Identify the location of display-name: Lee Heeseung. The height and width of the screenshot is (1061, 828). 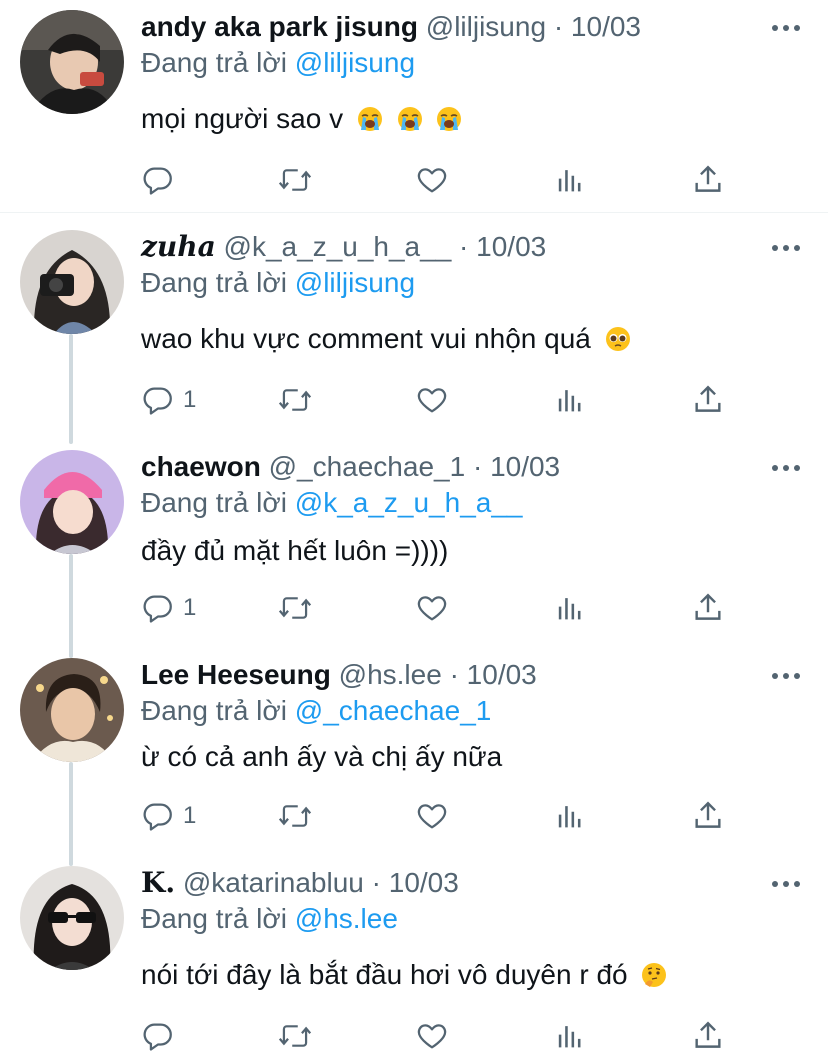
(236, 674).